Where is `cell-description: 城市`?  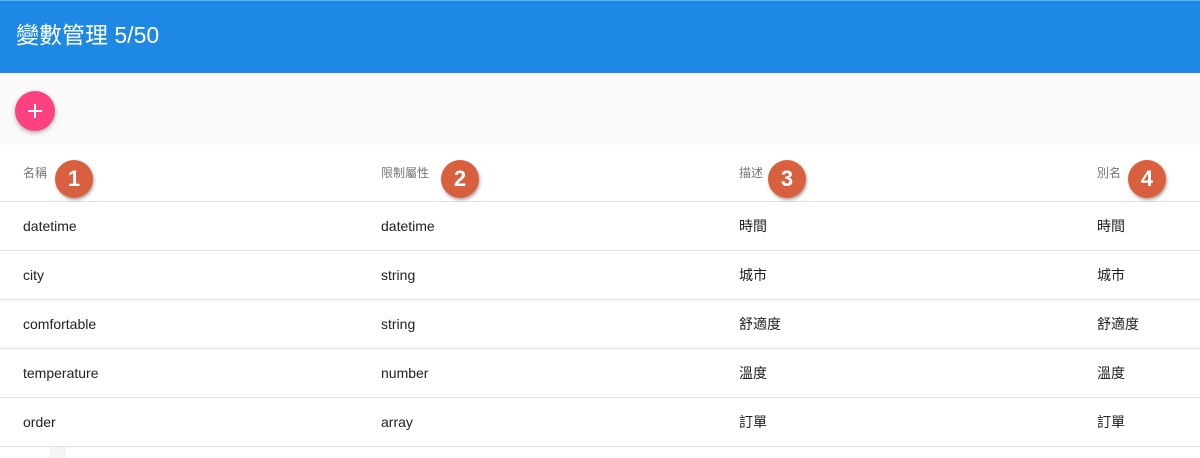
cell-description: 城市 is located at coordinates (753, 275).